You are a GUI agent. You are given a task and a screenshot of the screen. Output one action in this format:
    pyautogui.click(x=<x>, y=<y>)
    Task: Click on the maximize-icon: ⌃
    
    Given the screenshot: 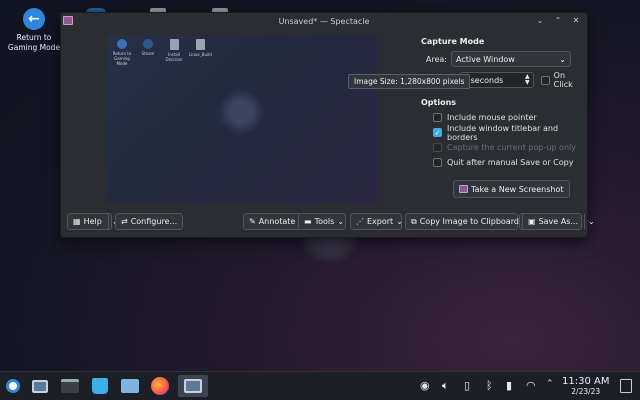 What is the action you would take?
    pyautogui.click(x=558, y=20)
    